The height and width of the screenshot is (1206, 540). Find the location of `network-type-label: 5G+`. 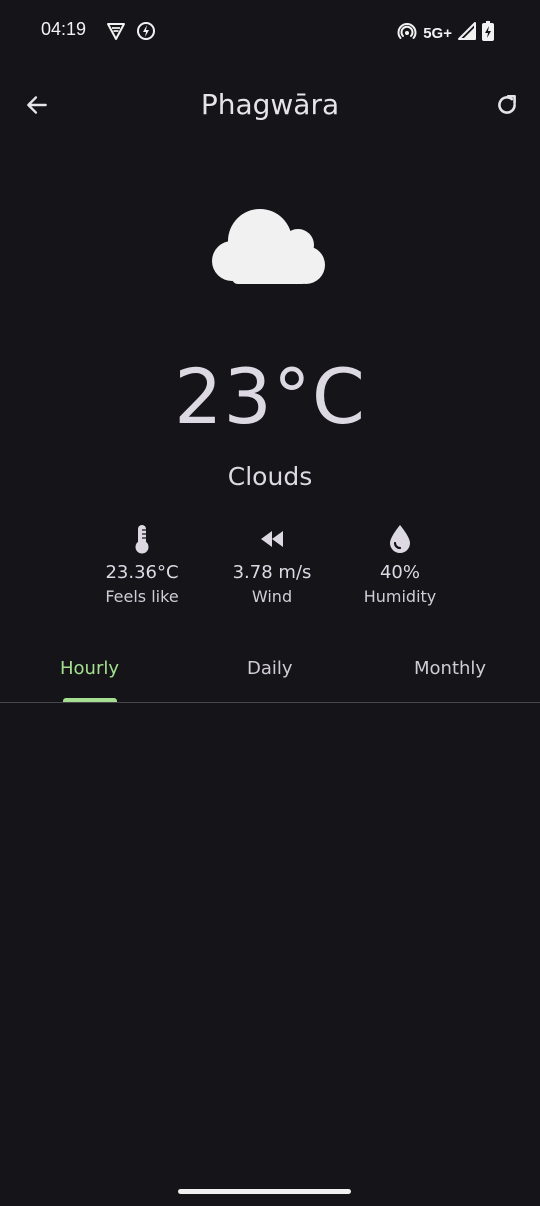

network-type-label: 5G+ is located at coordinates (437, 33).